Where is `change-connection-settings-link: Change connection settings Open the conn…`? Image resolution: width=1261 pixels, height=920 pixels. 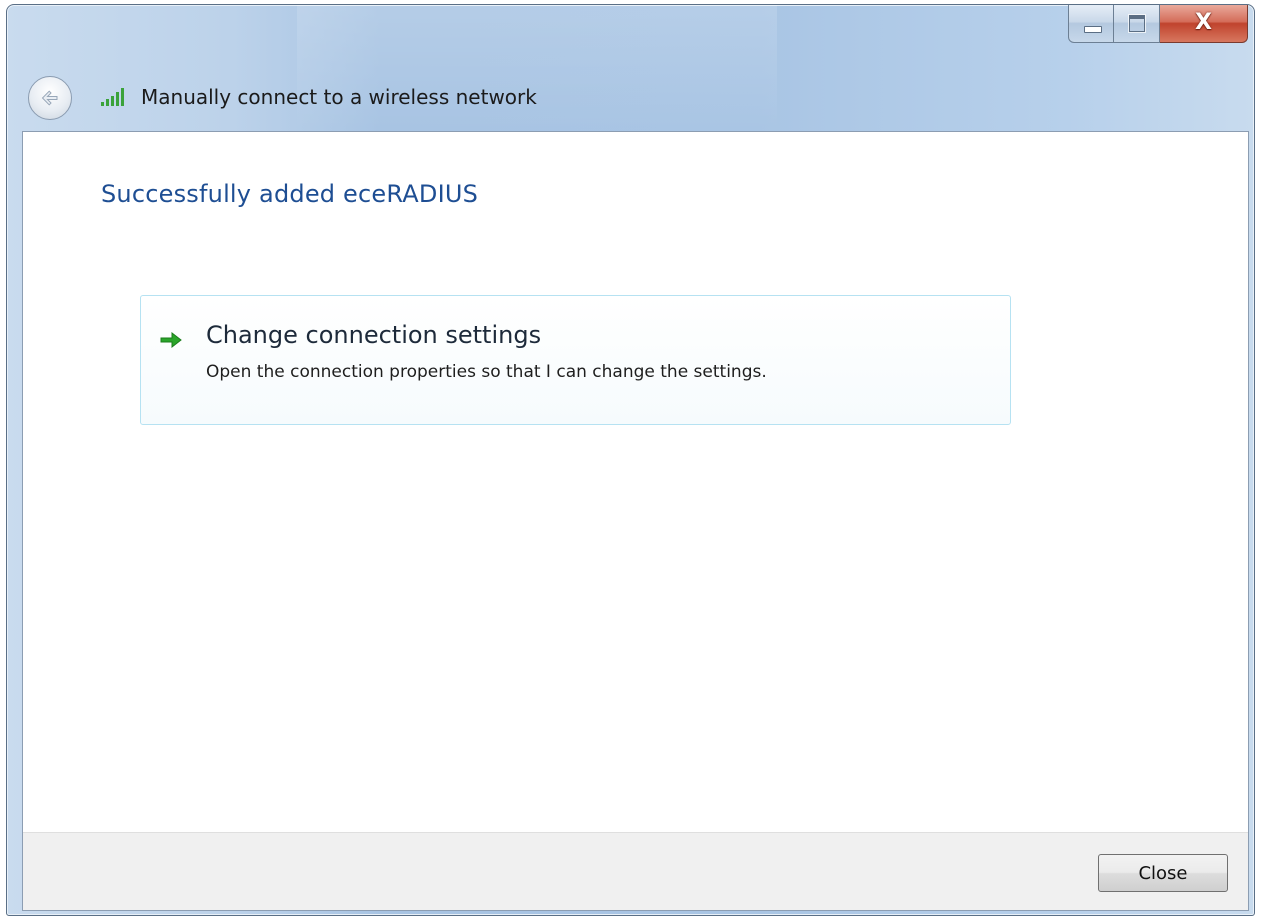
change-connection-settings-link: Change connection settings Open the conn… is located at coordinates (575, 360).